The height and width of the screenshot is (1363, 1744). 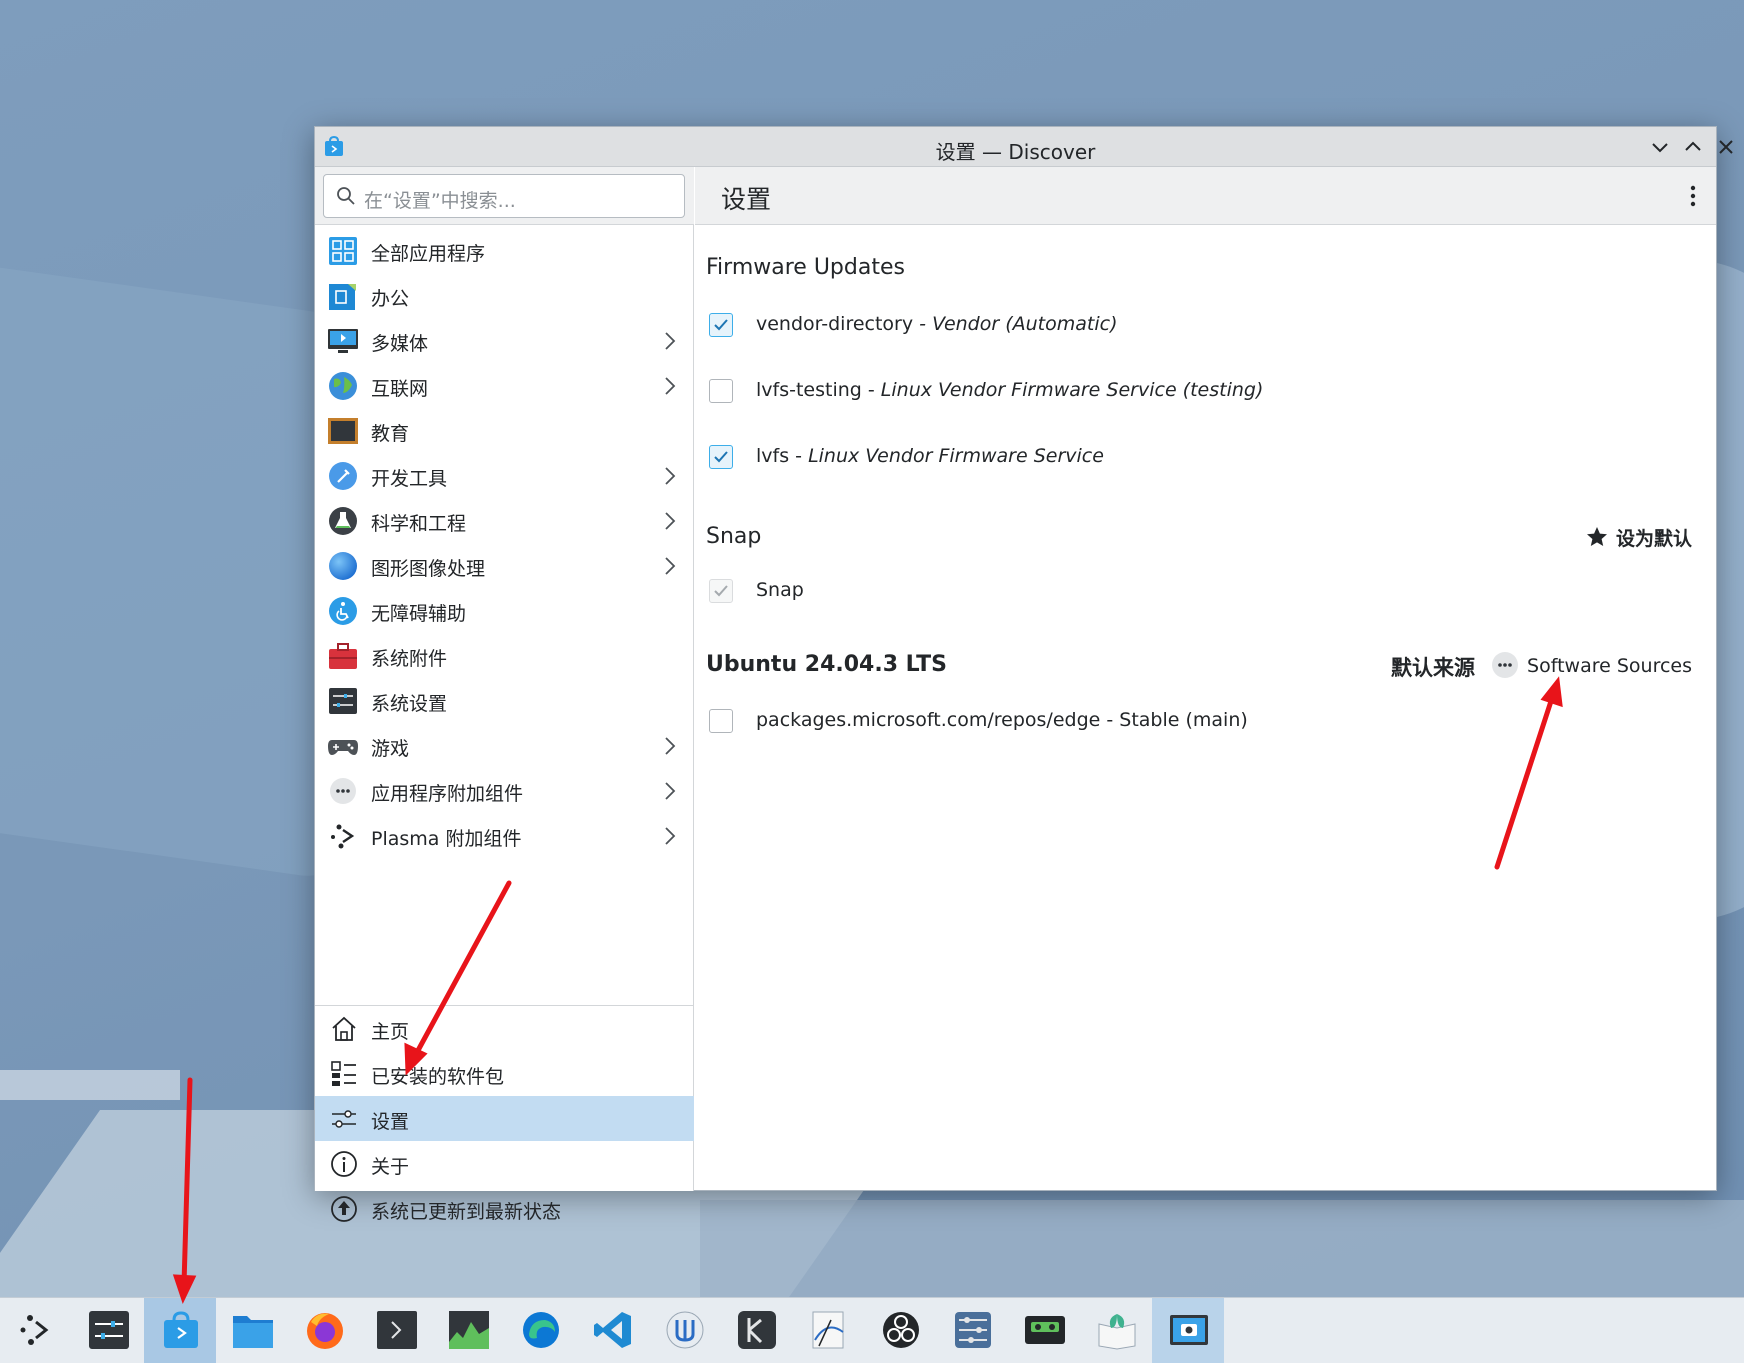 I want to click on taskbar-kdenlive, so click(x=756, y=1330).